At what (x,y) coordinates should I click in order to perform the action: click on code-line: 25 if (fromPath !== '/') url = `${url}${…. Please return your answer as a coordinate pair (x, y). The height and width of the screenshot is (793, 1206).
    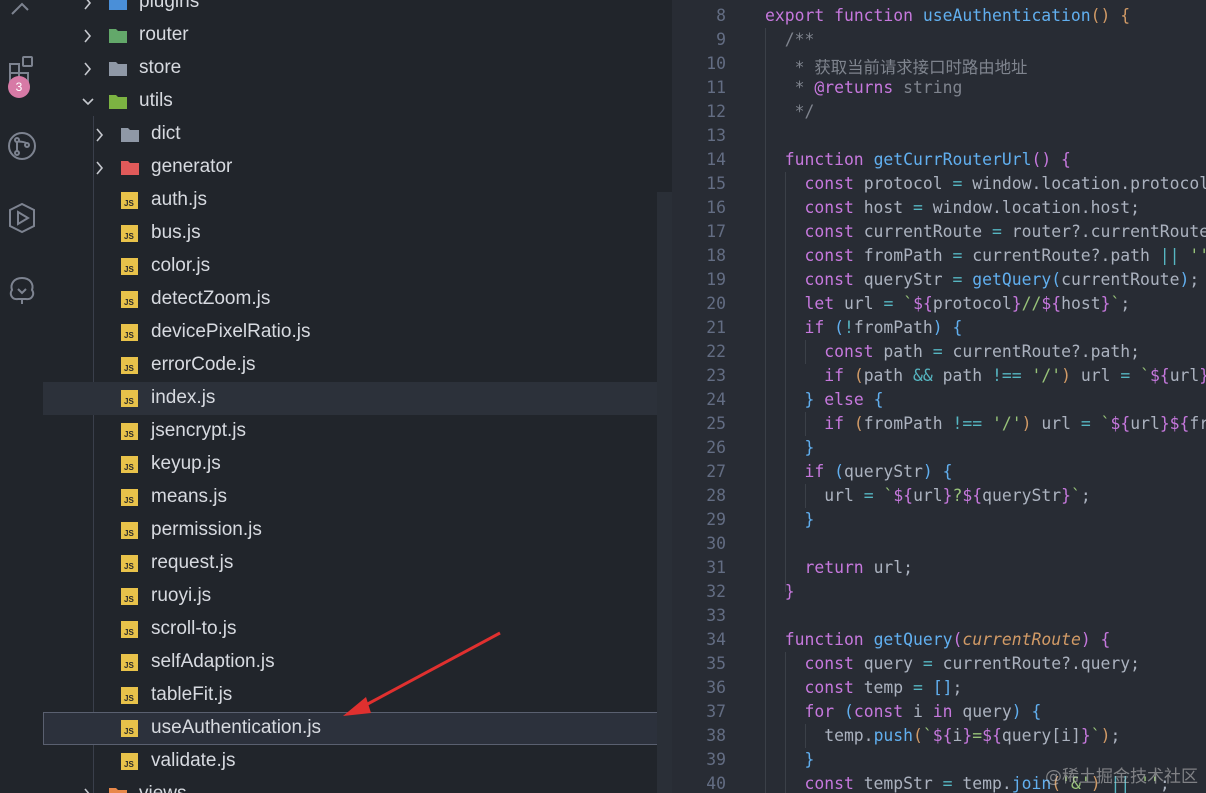
    Looking at the image, I should click on (939, 424).